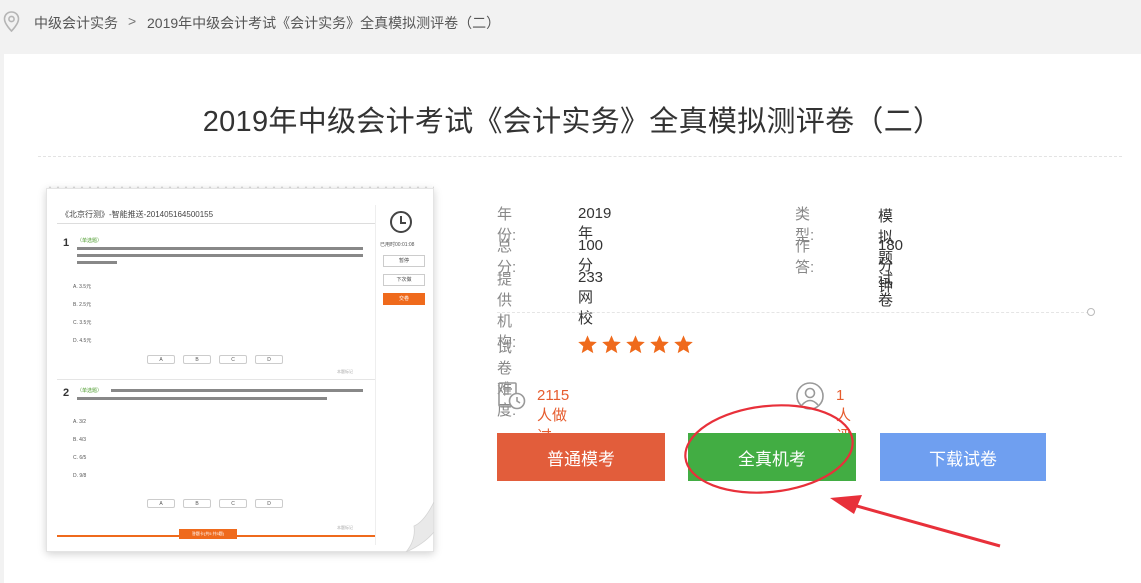 This screenshot has height=583, width=1141. What do you see at coordinates (891, 266) in the screenshot?
I see `time-value: 180 分钟` at bounding box center [891, 266].